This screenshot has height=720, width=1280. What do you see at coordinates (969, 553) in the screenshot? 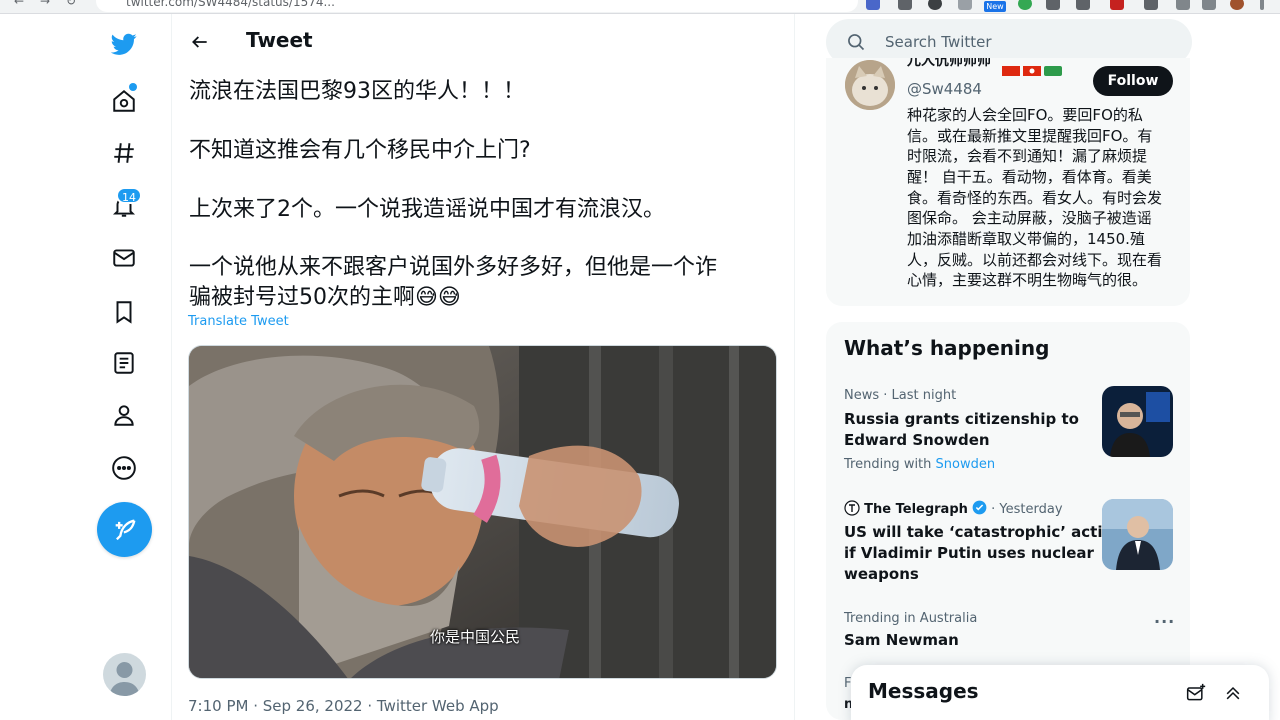
I see `trend-headline-line: if Vladimir Putin uses nuclear` at bounding box center [969, 553].